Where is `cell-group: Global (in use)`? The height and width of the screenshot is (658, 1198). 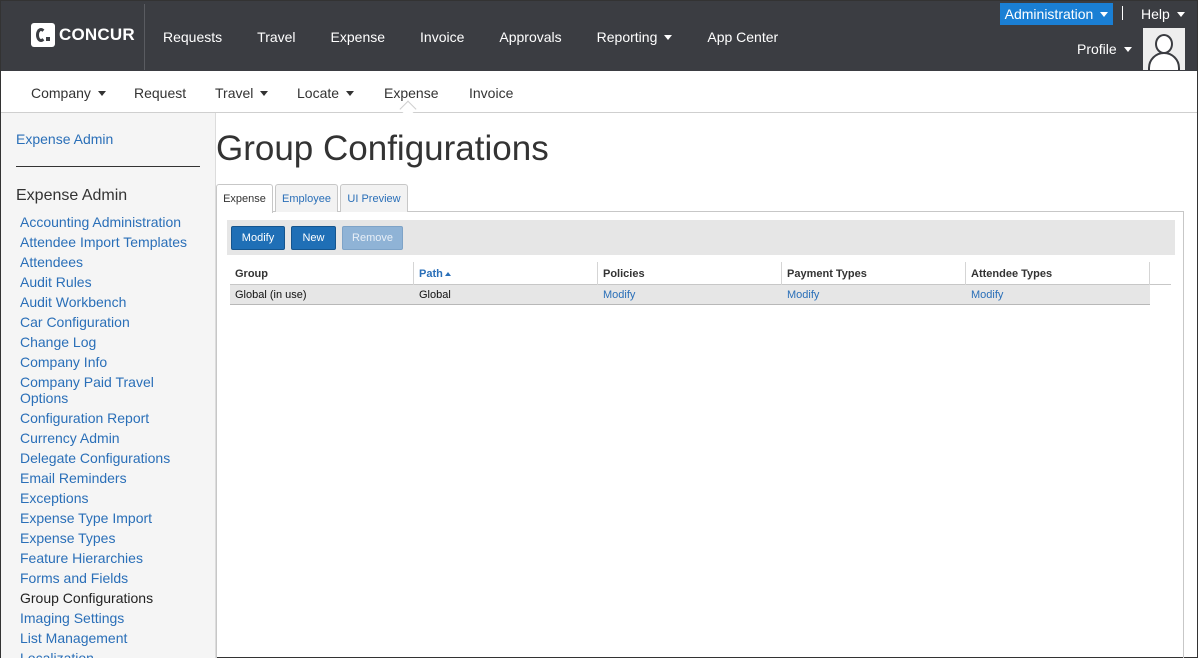 cell-group: Global (in use) is located at coordinates (271, 295).